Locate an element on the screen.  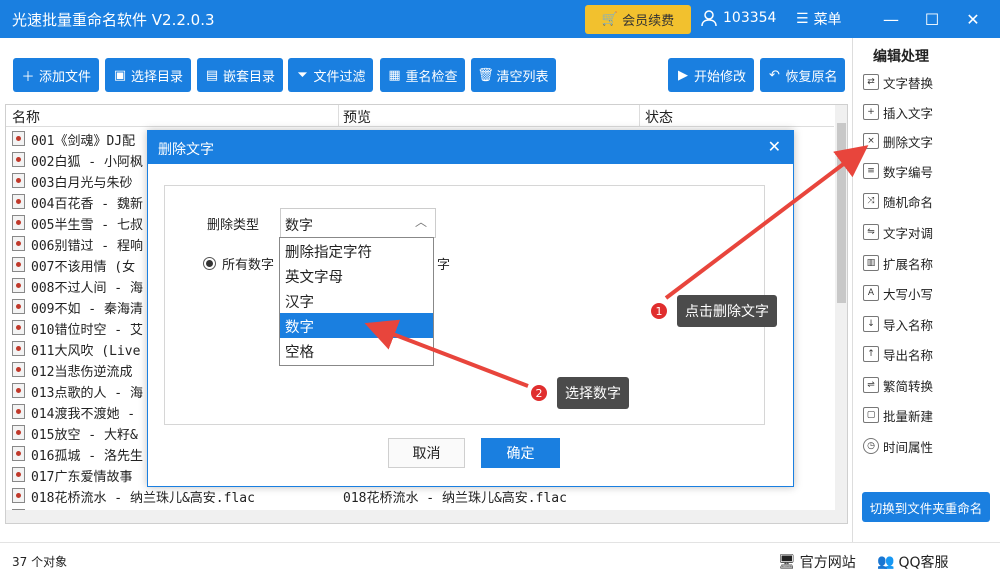
row-name: 011大风吹 (Live is located at coordinates (86, 351).